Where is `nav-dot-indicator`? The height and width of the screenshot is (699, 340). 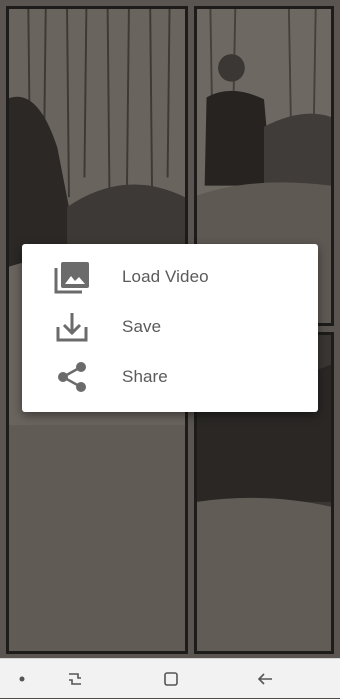 nav-dot-indicator is located at coordinates (22, 679).